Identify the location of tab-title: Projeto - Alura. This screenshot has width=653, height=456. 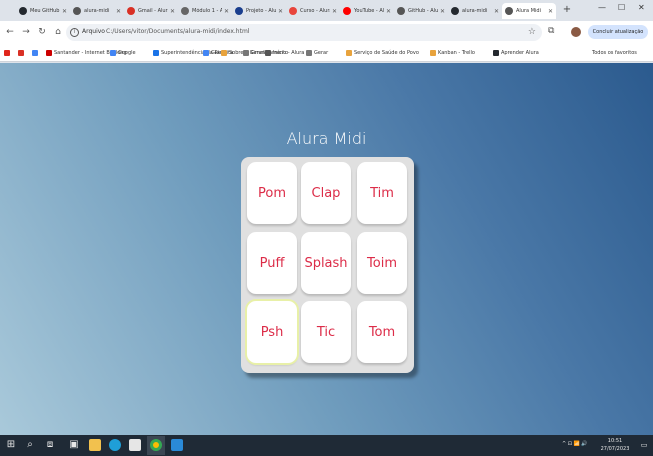
(261, 11).